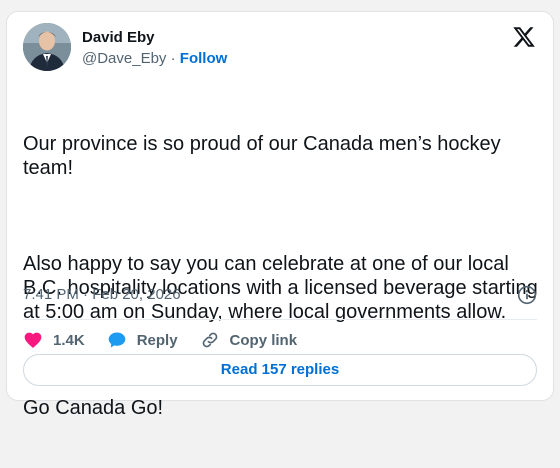 Image resolution: width=560 pixels, height=468 pixels. I want to click on read-replies-button: Read 157 replies, so click(280, 370).